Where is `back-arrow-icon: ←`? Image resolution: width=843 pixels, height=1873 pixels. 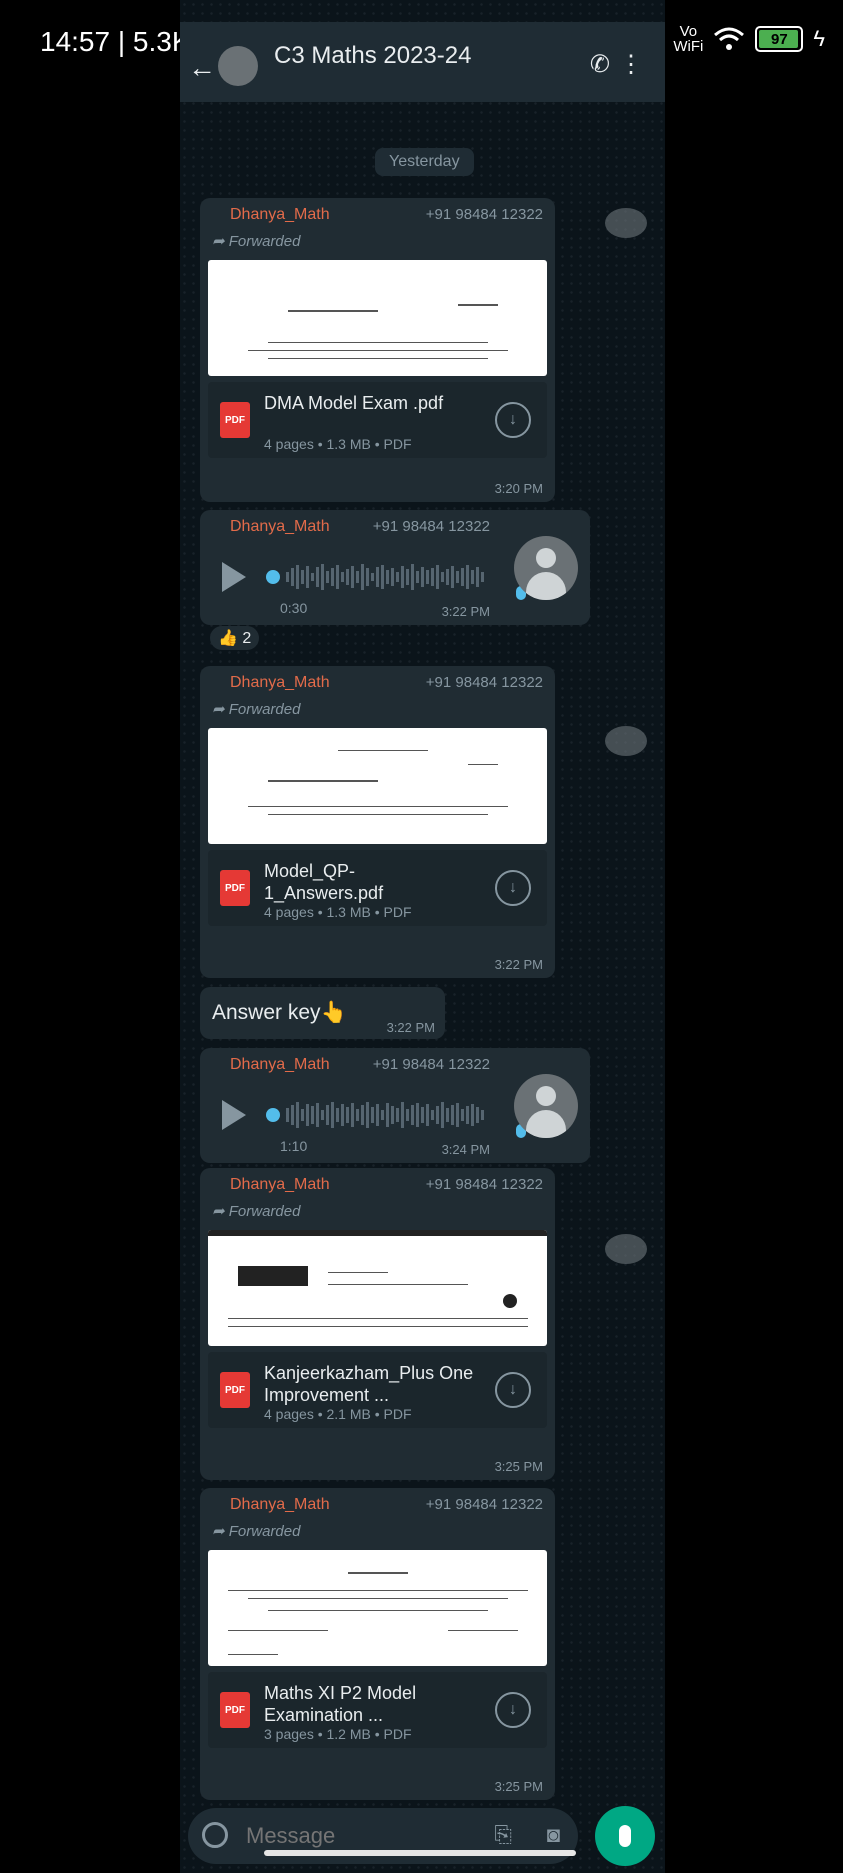 back-arrow-icon: ← is located at coordinates (202, 68).